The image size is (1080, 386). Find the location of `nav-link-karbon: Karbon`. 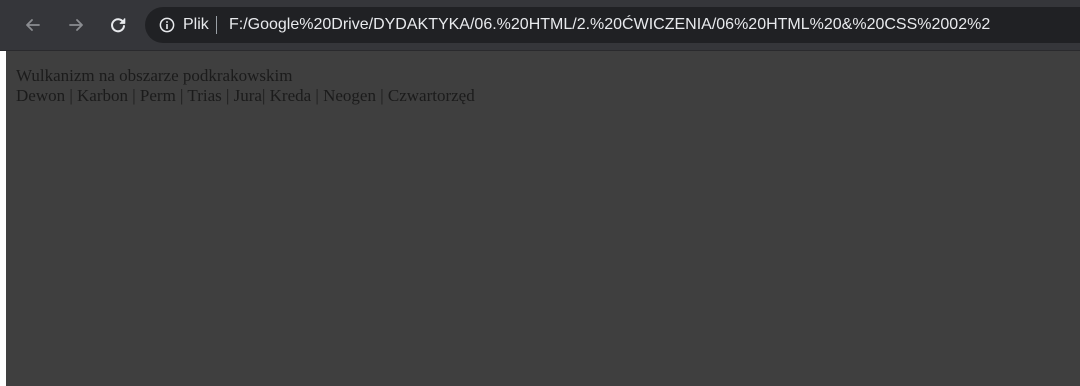

nav-link-karbon: Karbon is located at coordinates (102, 95).